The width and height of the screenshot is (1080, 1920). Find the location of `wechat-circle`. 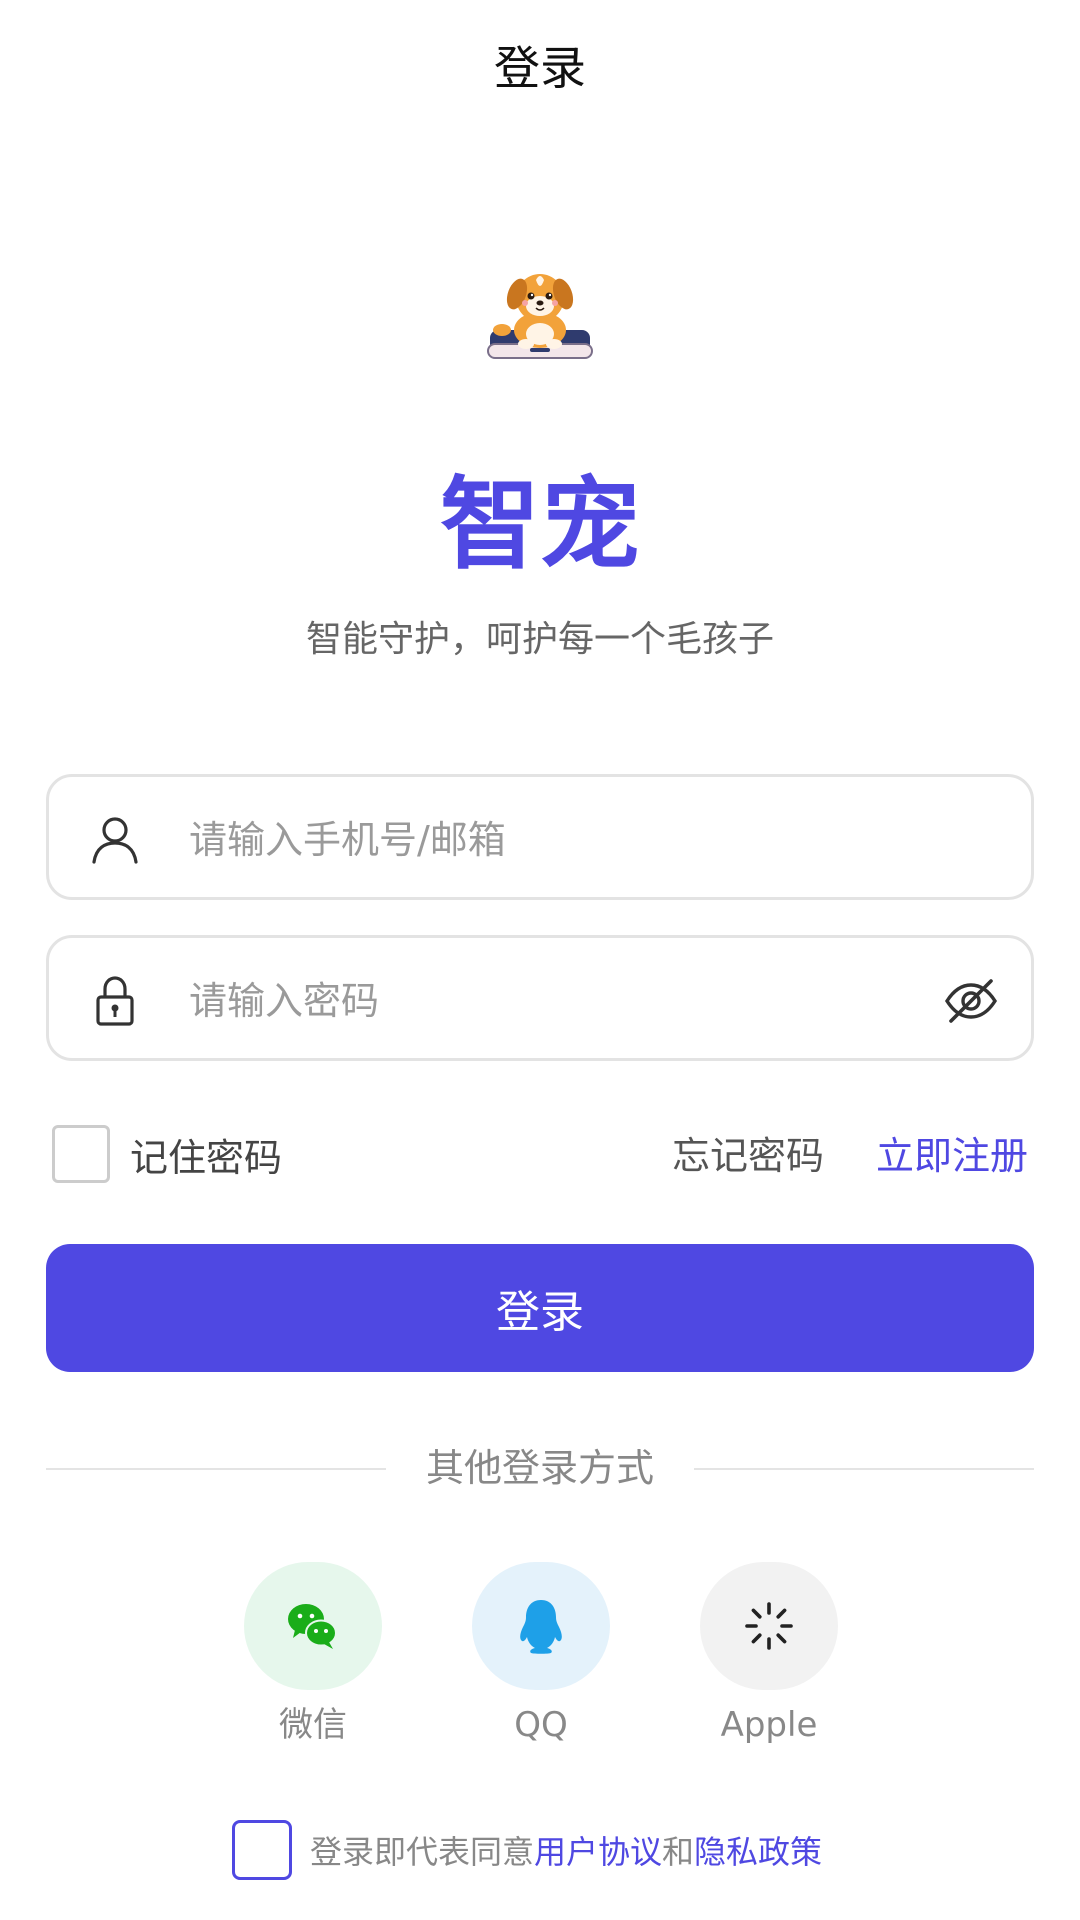

wechat-circle is located at coordinates (313, 1626).